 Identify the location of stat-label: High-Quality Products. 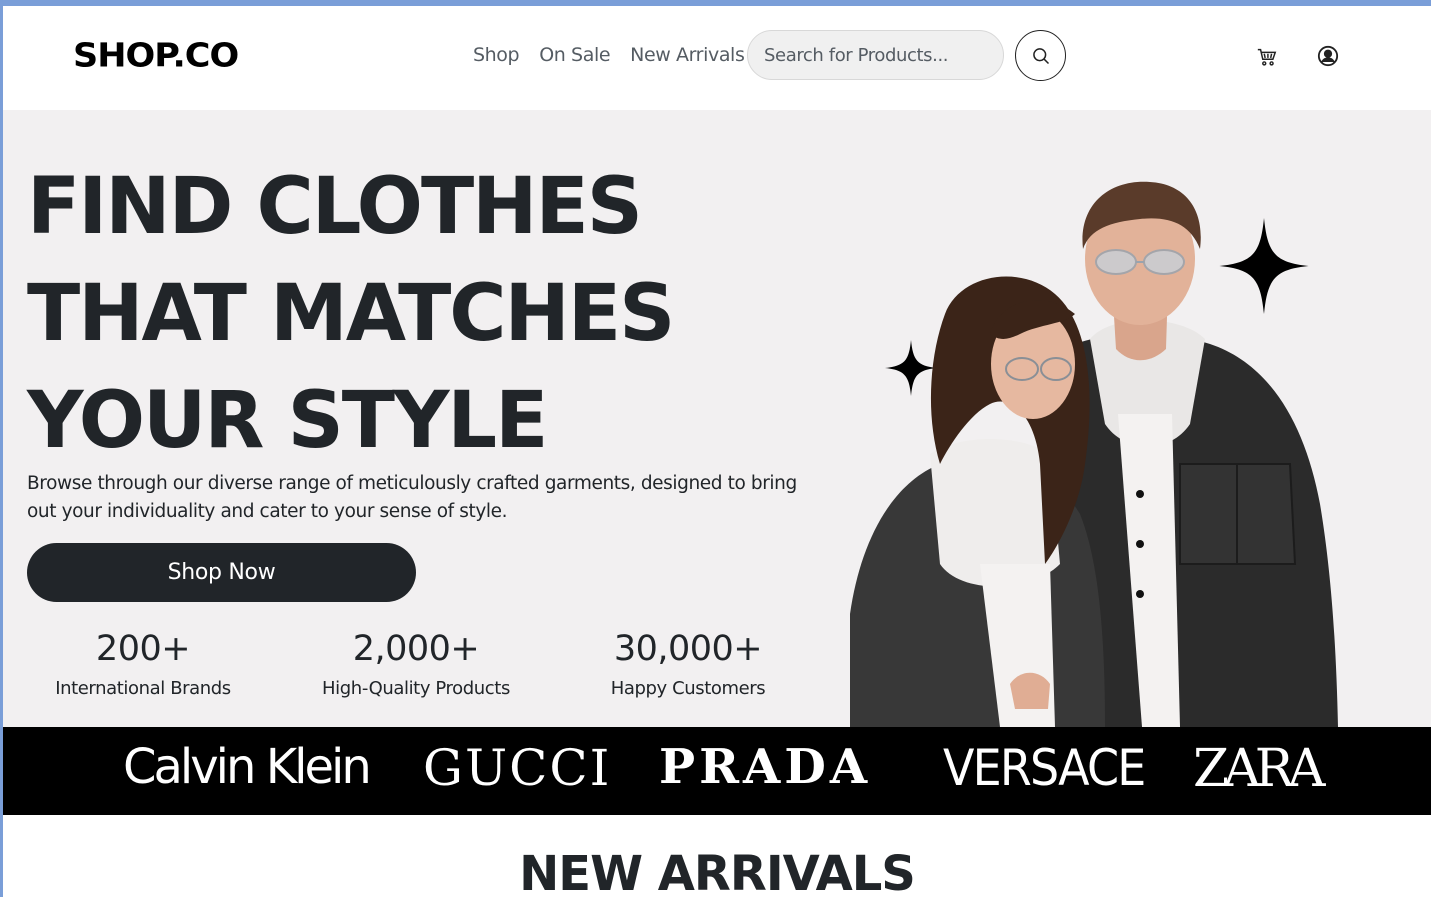
(416, 688).